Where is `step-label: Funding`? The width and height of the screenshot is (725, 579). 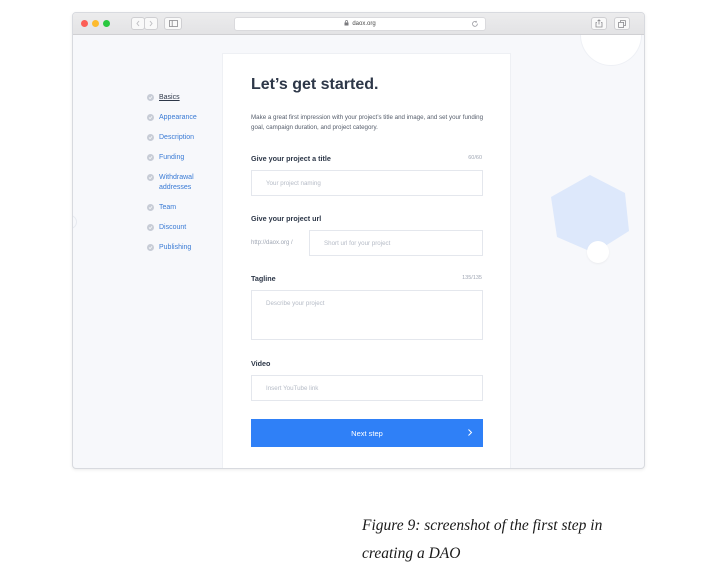 step-label: Funding is located at coordinates (172, 157).